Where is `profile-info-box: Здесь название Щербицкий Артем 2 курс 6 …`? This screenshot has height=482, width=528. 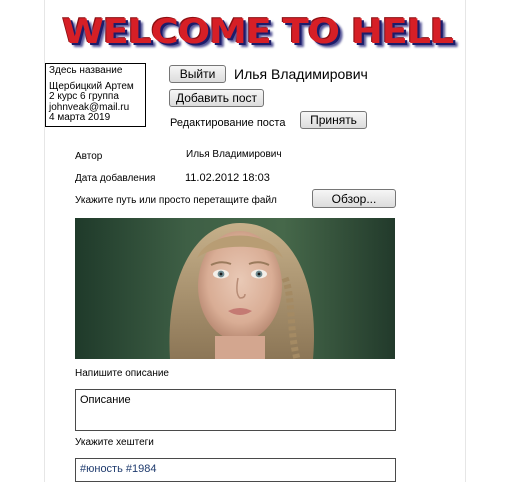
profile-info-box: Здесь название Щербицкий Артем 2 курс 6 … is located at coordinates (95, 95).